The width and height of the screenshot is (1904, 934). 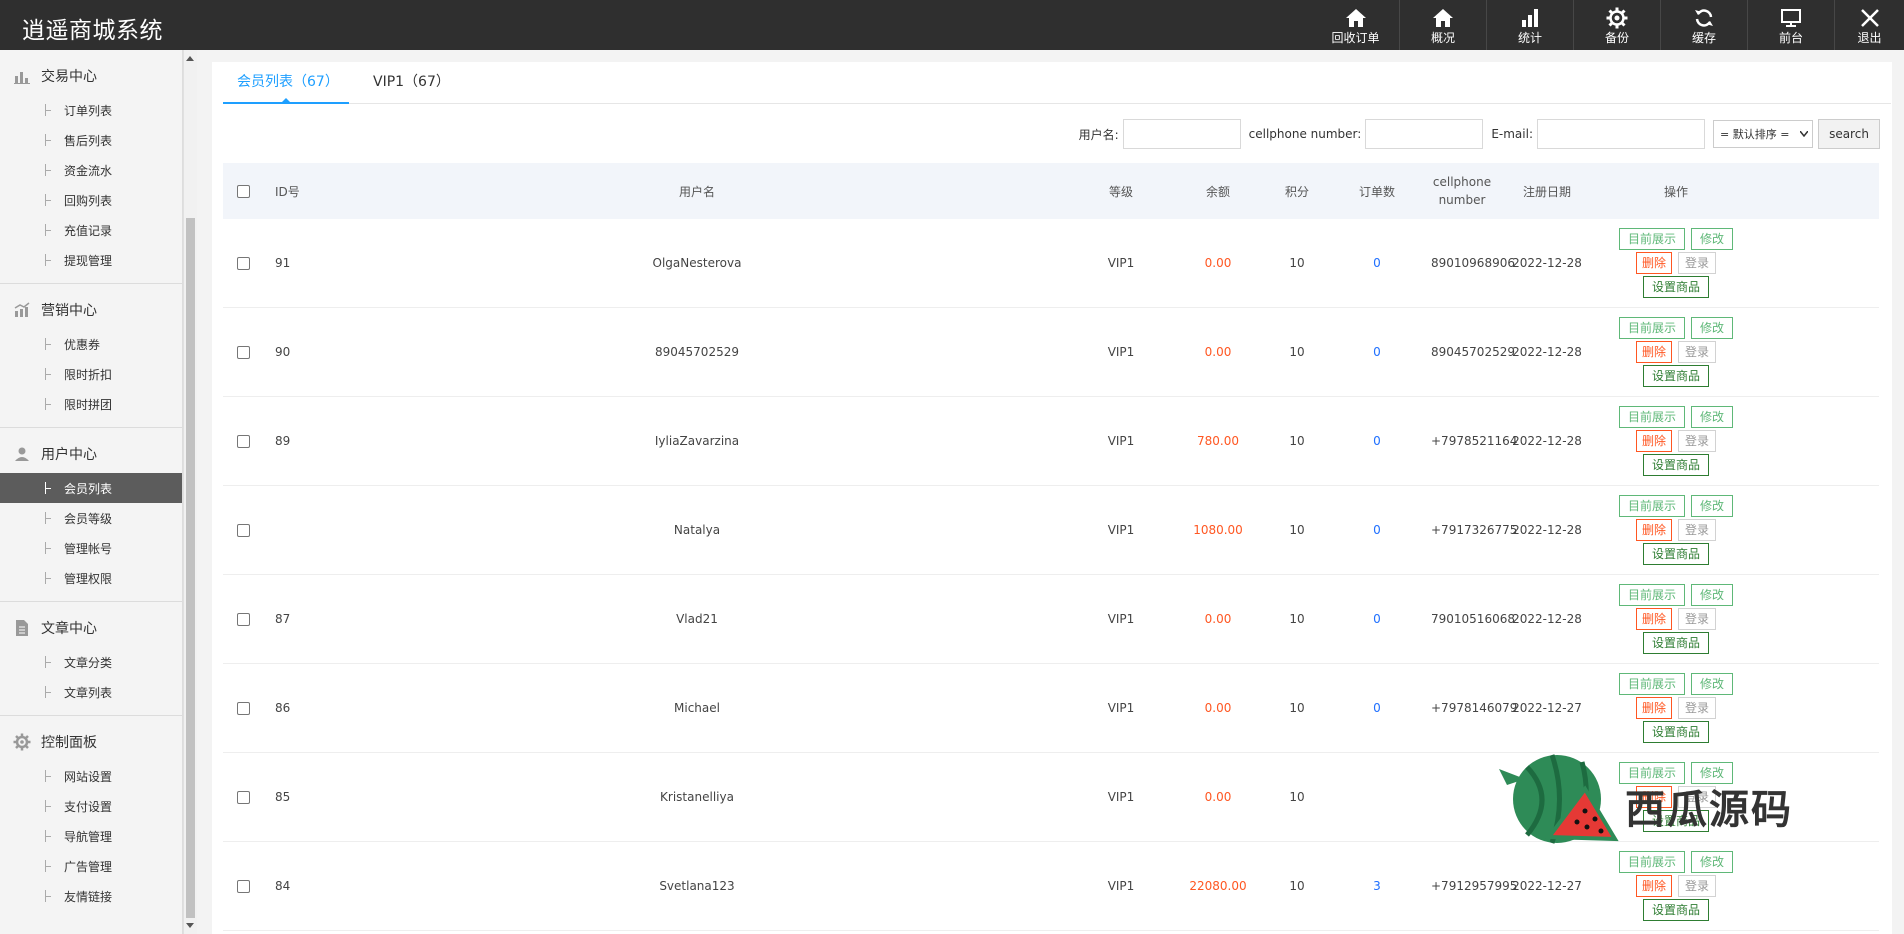 I want to click on sidebar-item-cashflow: 资金流水, so click(x=91, y=170).